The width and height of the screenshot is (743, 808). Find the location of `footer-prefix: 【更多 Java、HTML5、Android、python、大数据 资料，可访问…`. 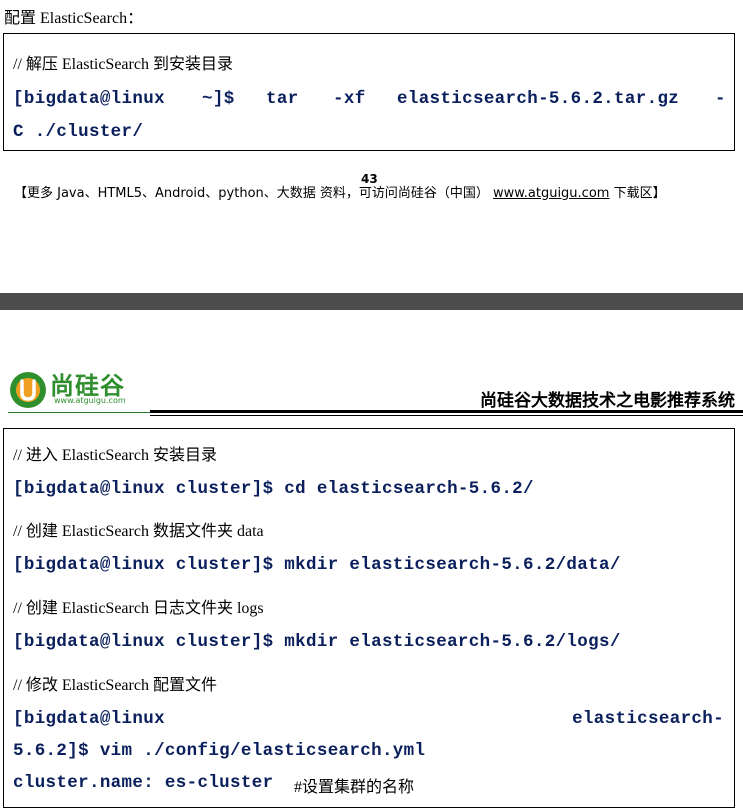

footer-prefix: 【更多 Java、HTML5、Android、python、大数据 资料，可访问… is located at coordinates (254, 193).